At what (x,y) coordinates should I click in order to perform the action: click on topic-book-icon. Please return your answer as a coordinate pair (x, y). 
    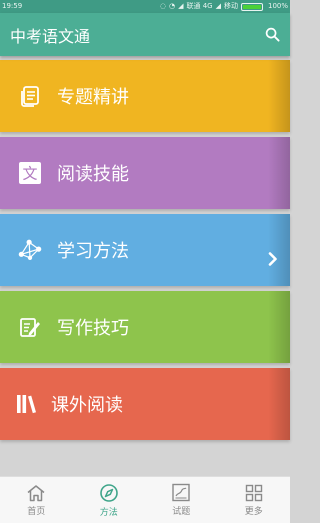
    Looking at the image, I should click on (30, 96).